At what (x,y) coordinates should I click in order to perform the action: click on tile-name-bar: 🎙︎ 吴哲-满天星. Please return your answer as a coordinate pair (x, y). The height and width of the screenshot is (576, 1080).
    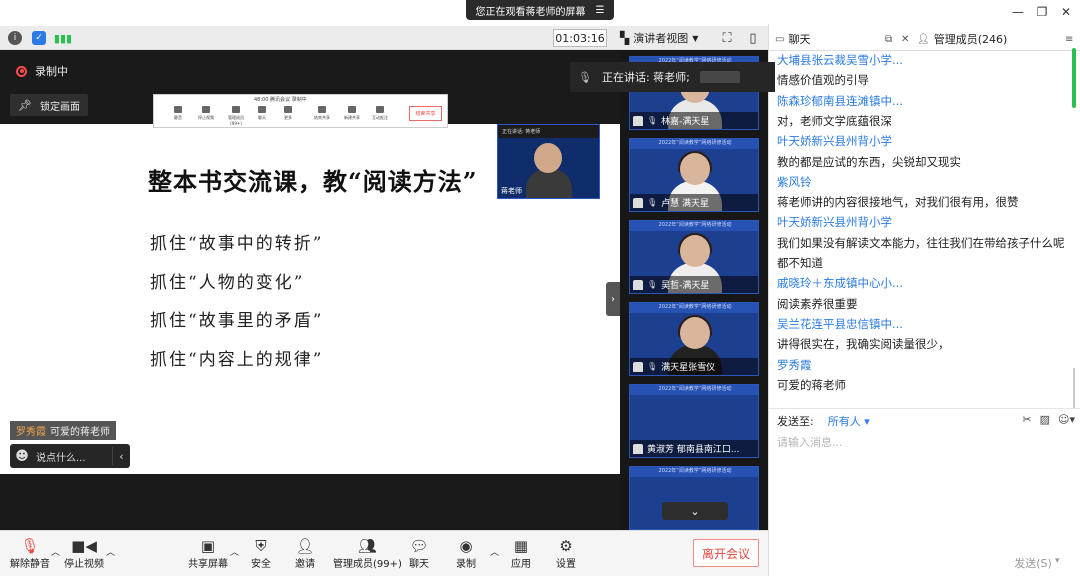
    Looking at the image, I should click on (694, 284).